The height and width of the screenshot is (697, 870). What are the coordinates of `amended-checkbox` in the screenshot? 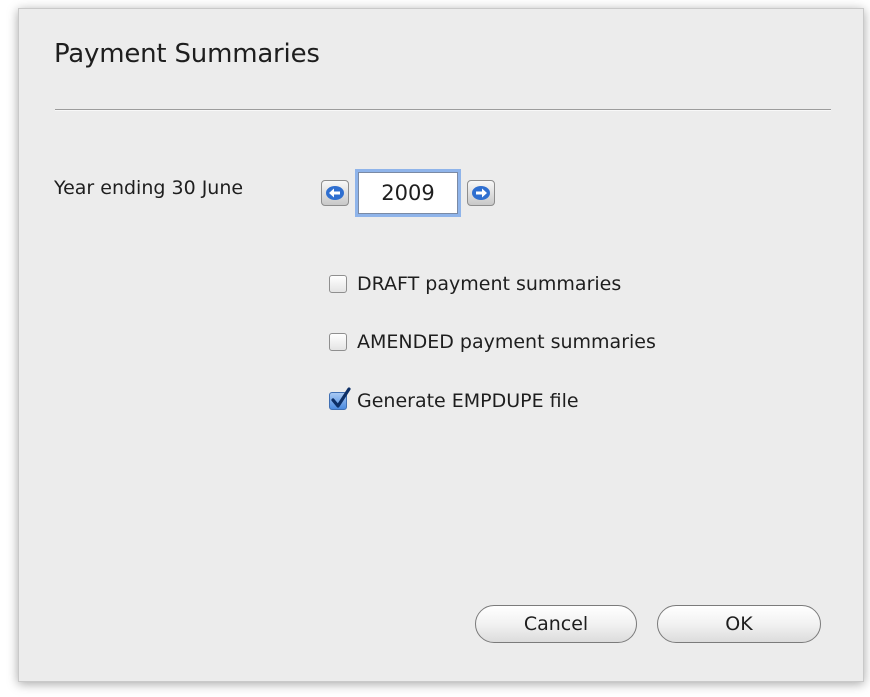 It's located at (338, 342).